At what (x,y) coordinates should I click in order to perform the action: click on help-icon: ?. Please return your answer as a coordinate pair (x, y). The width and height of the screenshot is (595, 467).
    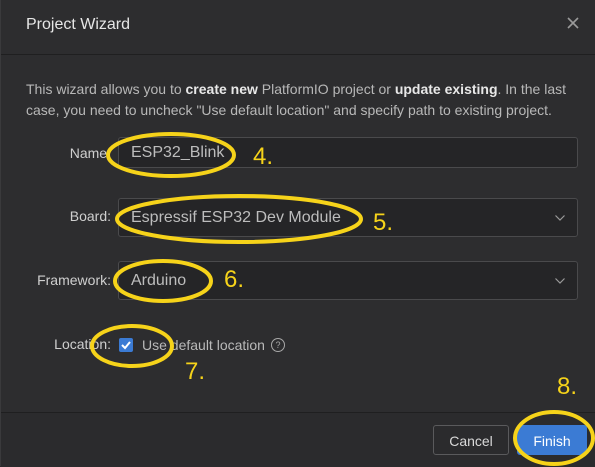
    Looking at the image, I should click on (278, 345).